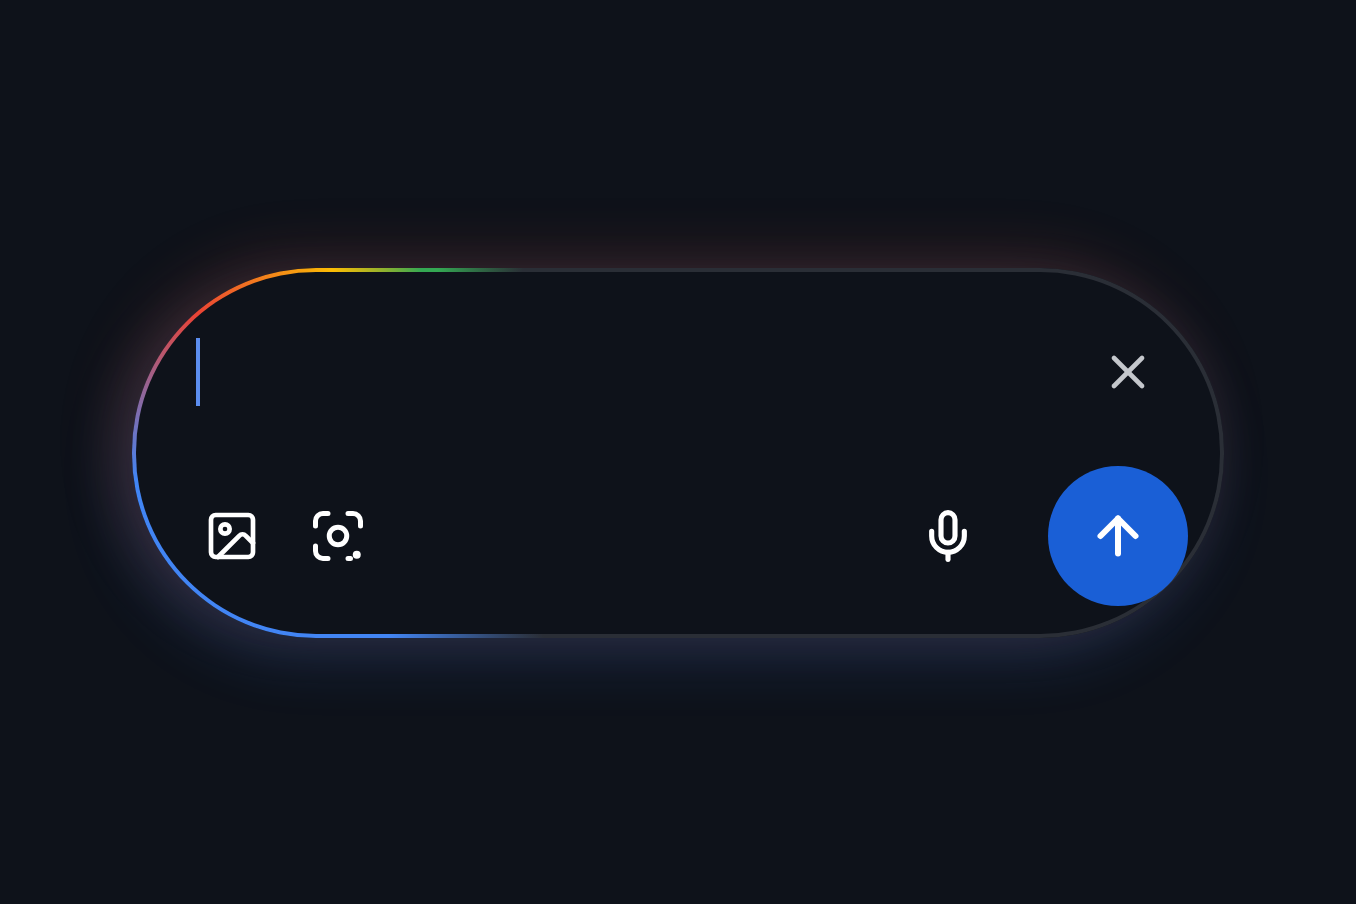 The image size is (1356, 904). What do you see at coordinates (338, 535) in the screenshot?
I see `camera-scan-icon` at bounding box center [338, 535].